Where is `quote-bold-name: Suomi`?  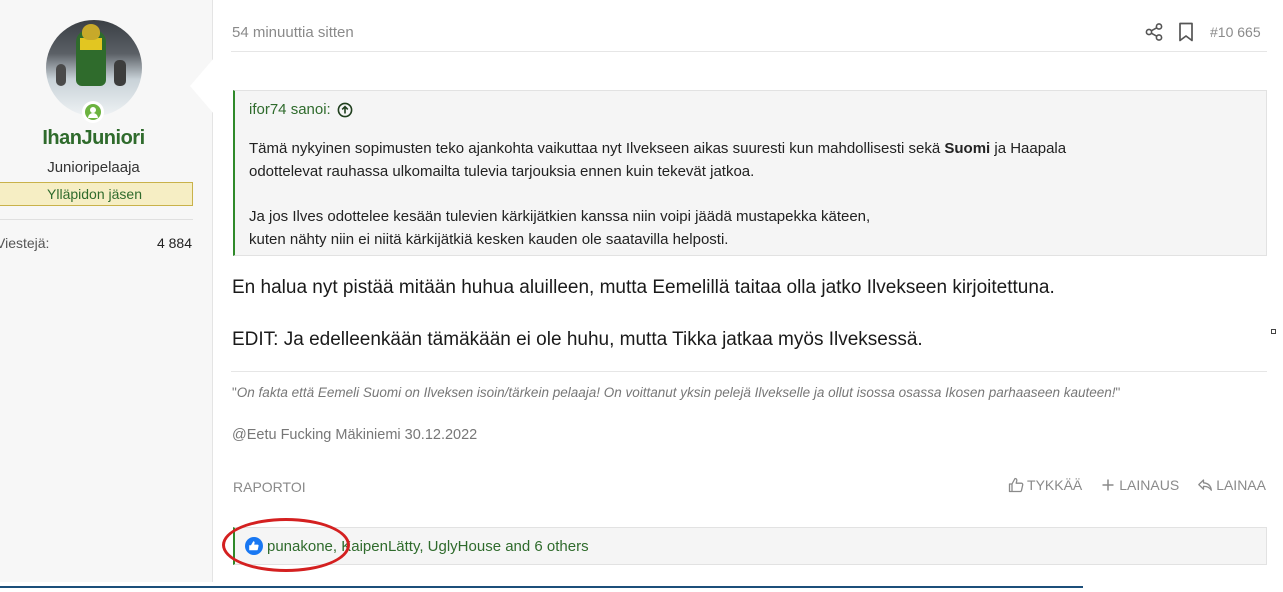 quote-bold-name: Suomi is located at coordinates (967, 148).